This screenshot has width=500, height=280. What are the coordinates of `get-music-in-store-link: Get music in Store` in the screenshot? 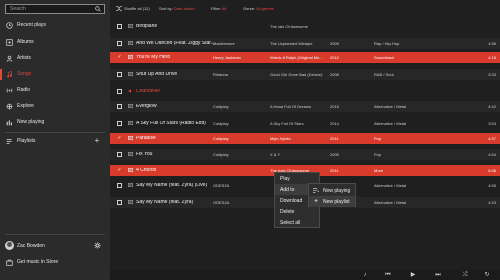 It's located at (55, 262).